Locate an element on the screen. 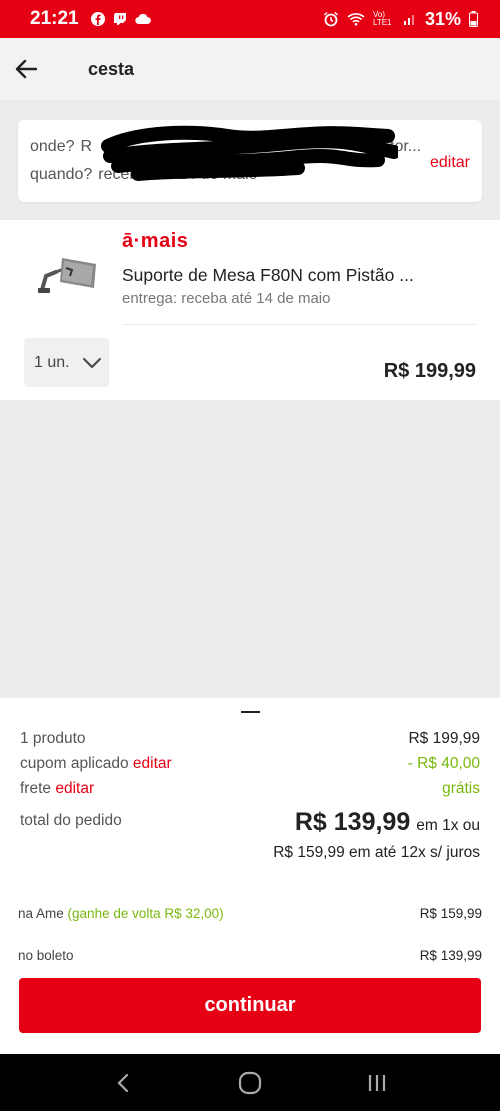  quantity-select: 1 un. is located at coordinates (66, 362).